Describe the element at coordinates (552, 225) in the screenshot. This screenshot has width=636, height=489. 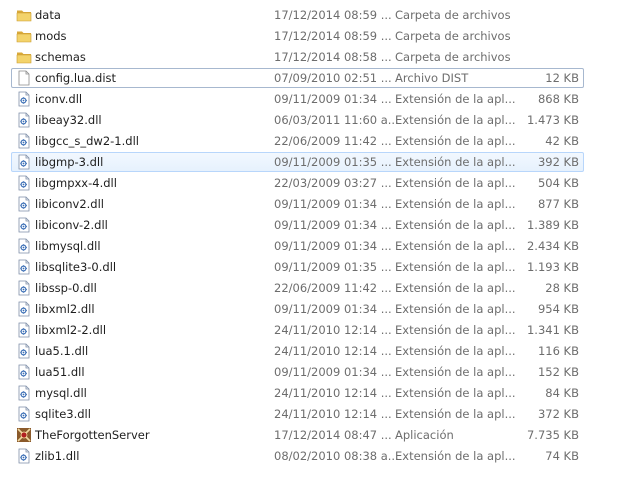
I see `file-size: 1.389 KB` at that location.